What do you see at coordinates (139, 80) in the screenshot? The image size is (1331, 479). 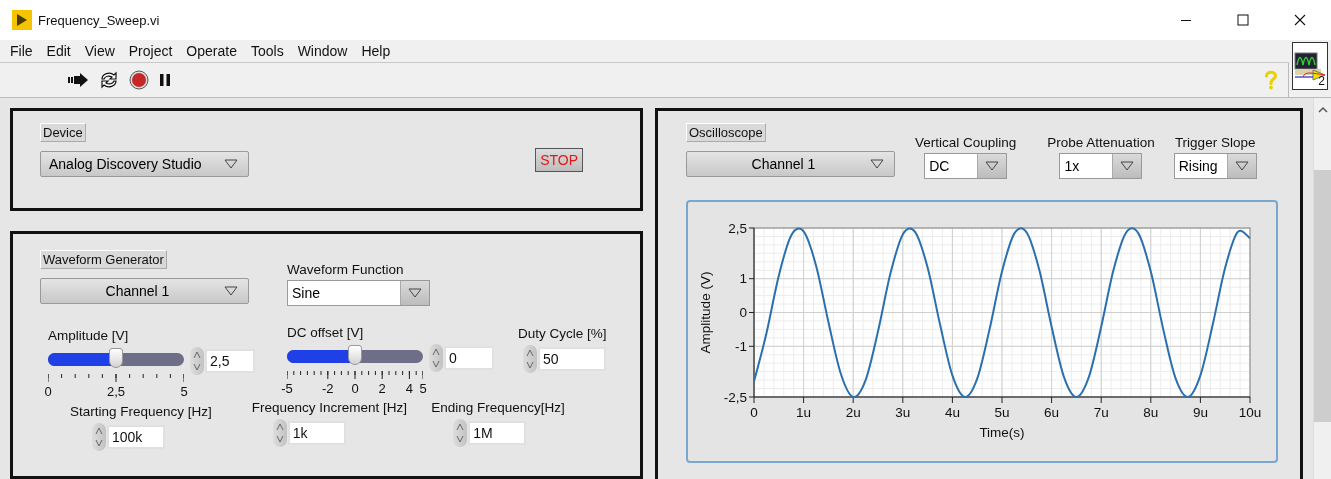 I see `abort-icon` at bounding box center [139, 80].